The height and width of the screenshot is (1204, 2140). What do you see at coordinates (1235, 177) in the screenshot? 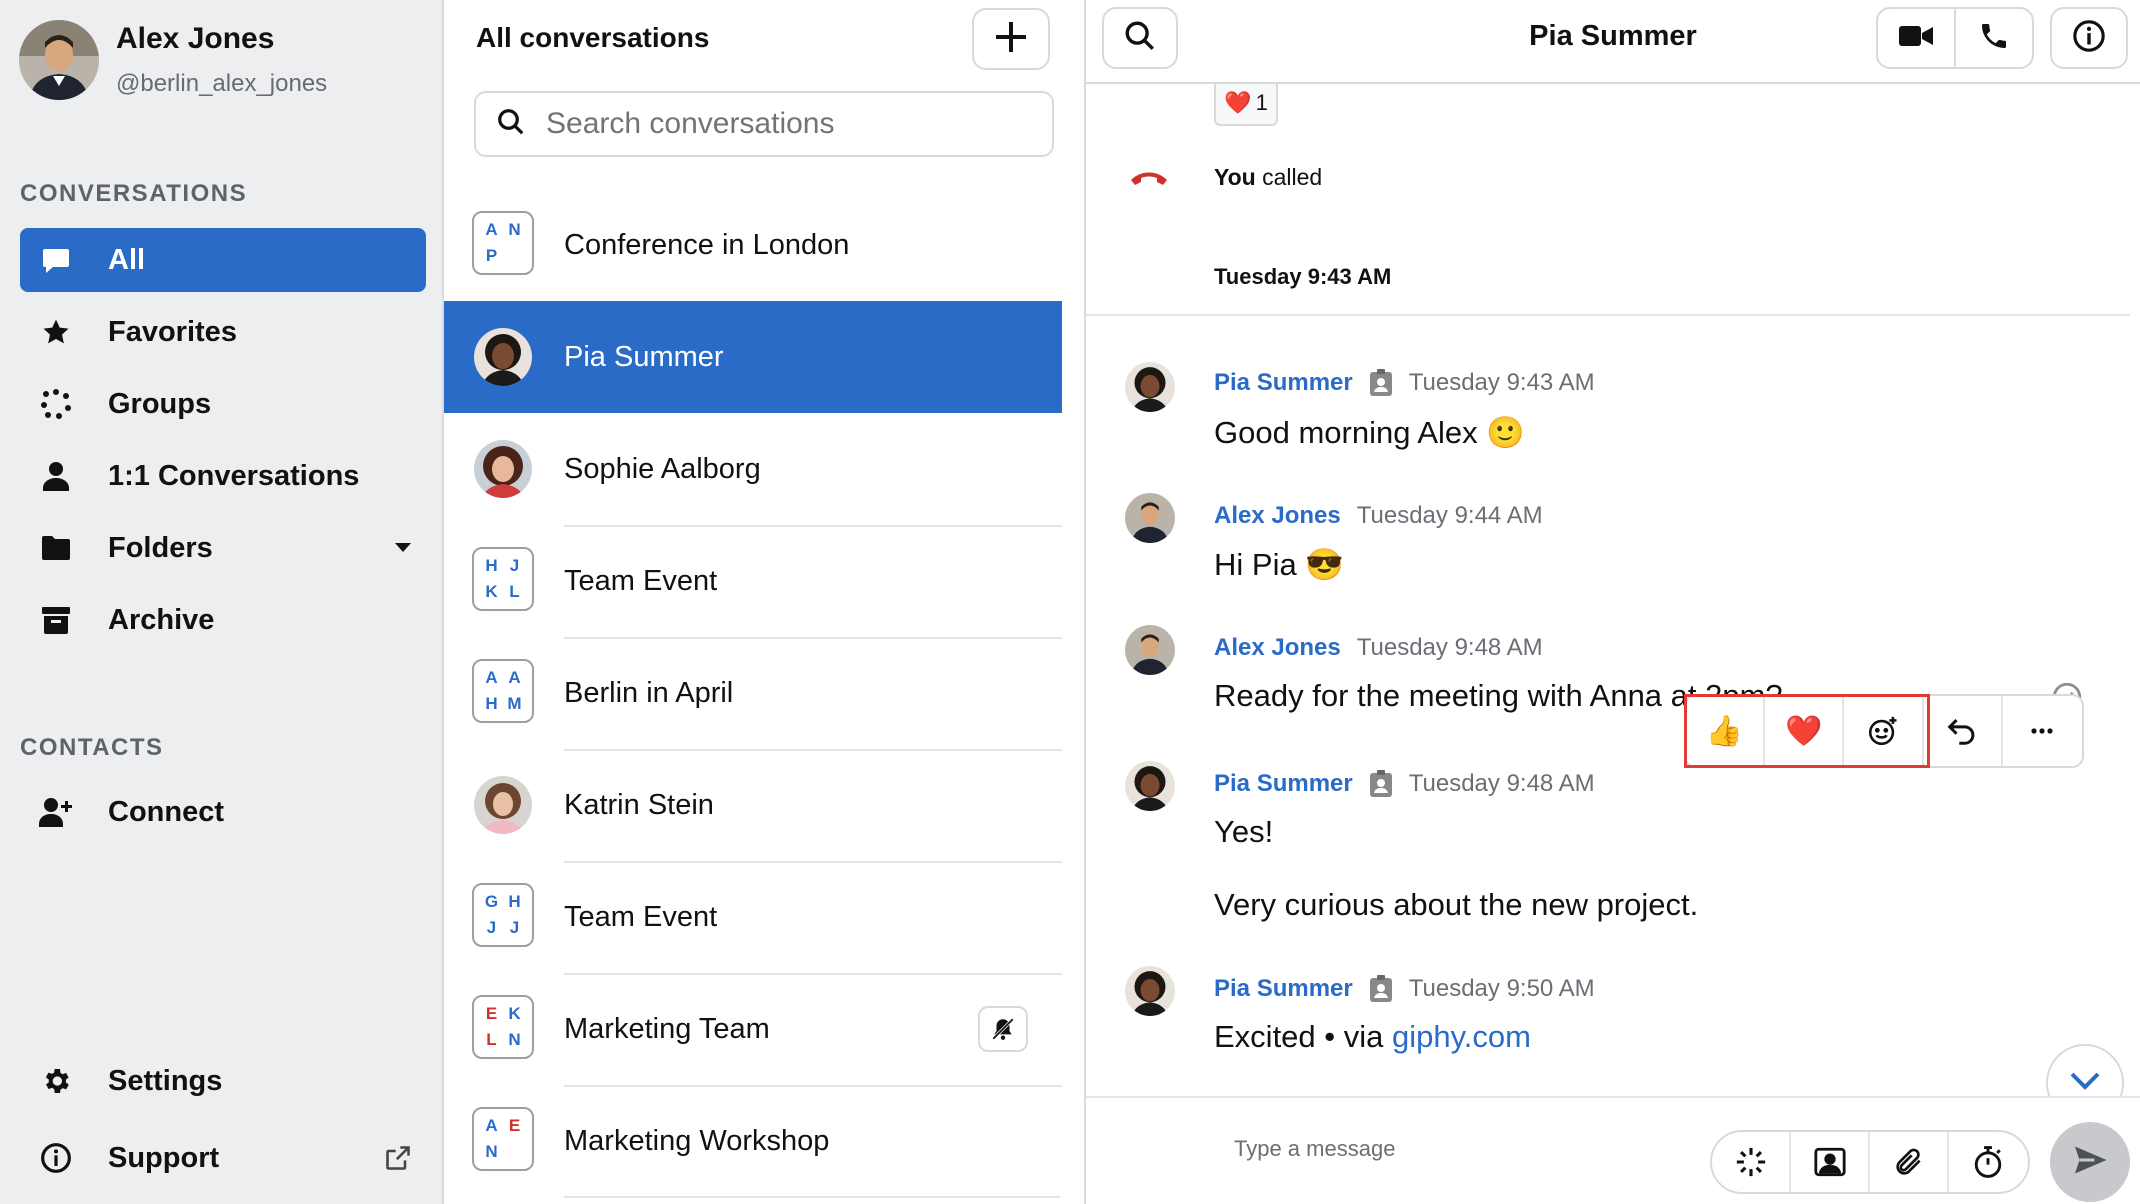
I see `call-actor: You` at bounding box center [1235, 177].